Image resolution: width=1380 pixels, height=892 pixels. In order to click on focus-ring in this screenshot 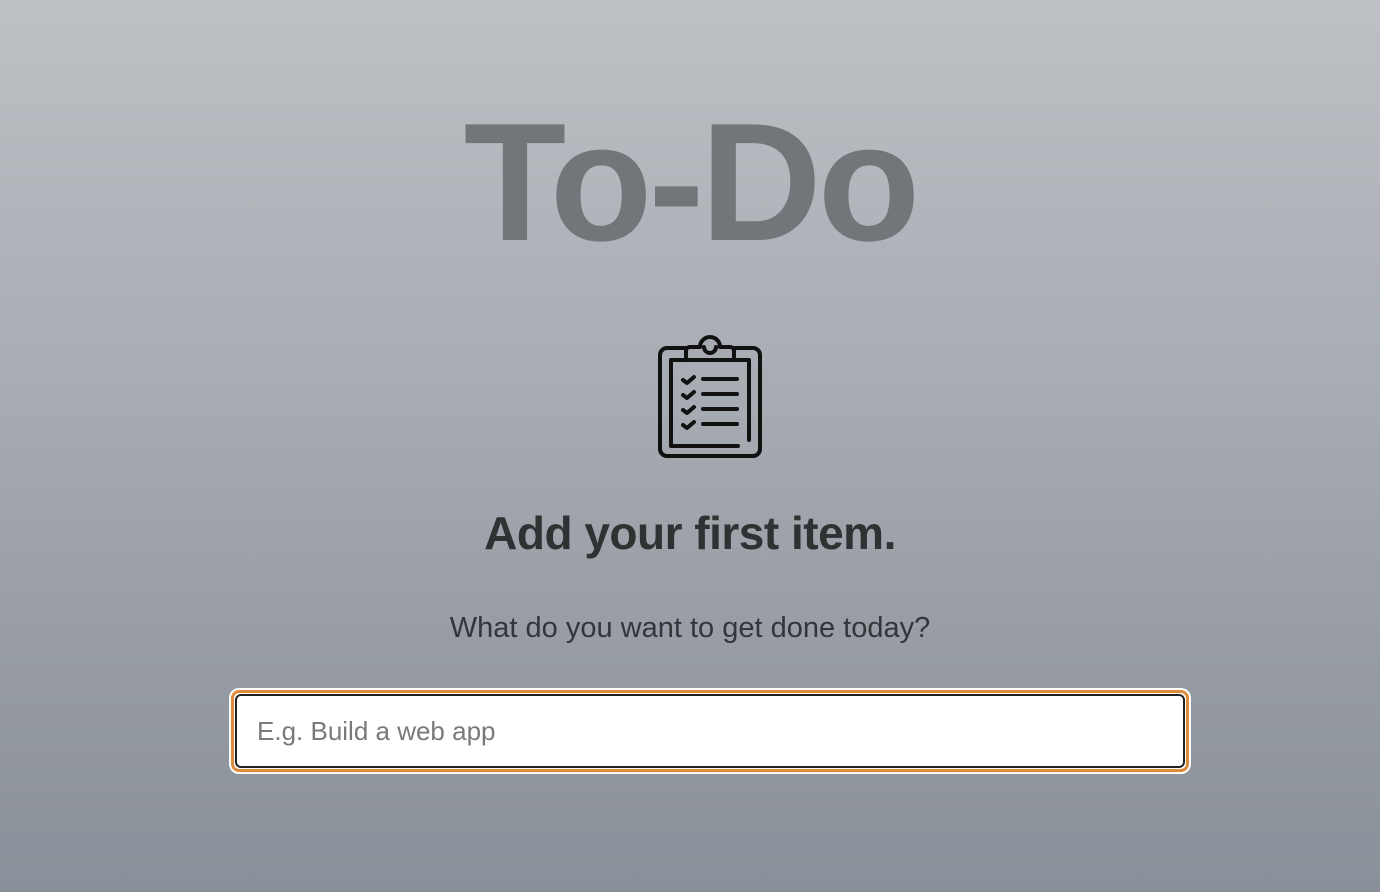, I will do `click(710, 731)`.